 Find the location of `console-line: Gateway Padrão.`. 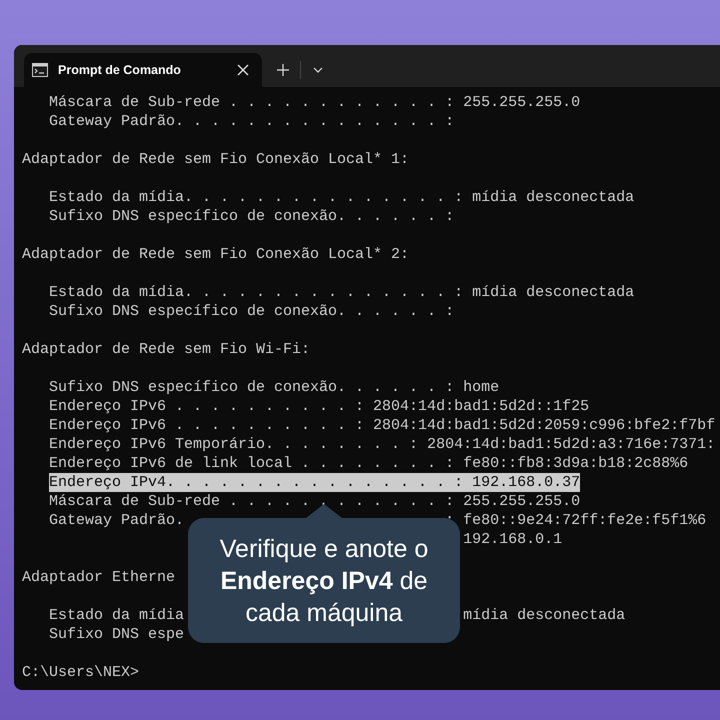

console-line: Gateway Padrão. is located at coordinates (116, 520).